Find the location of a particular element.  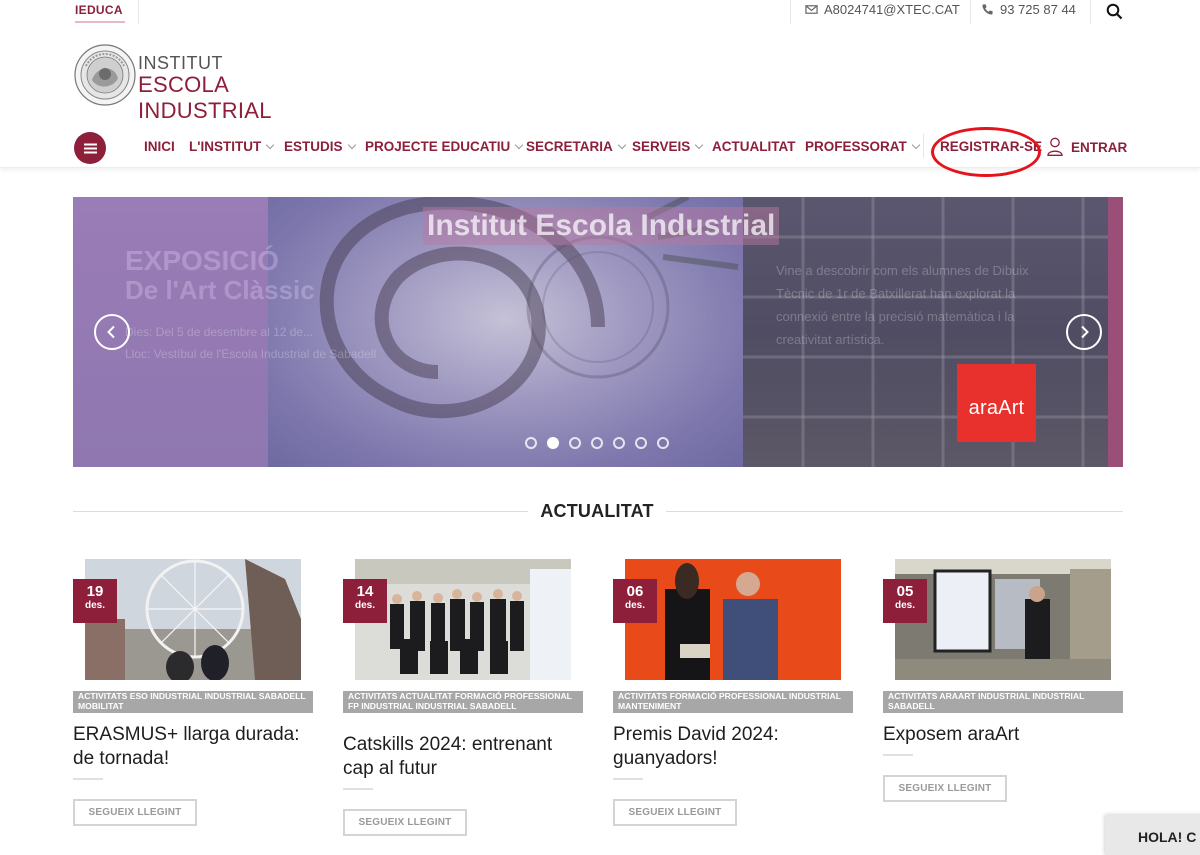

nav-label: PROJECTE EDUCATIU is located at coordinates (438, 146).